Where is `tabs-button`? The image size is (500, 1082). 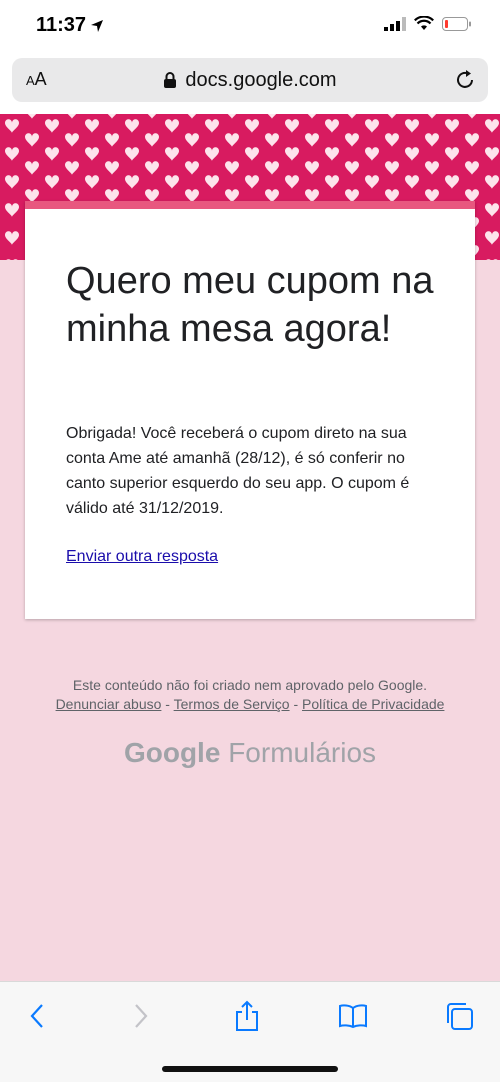 tabs-button is located at coordinates (459, 1016).